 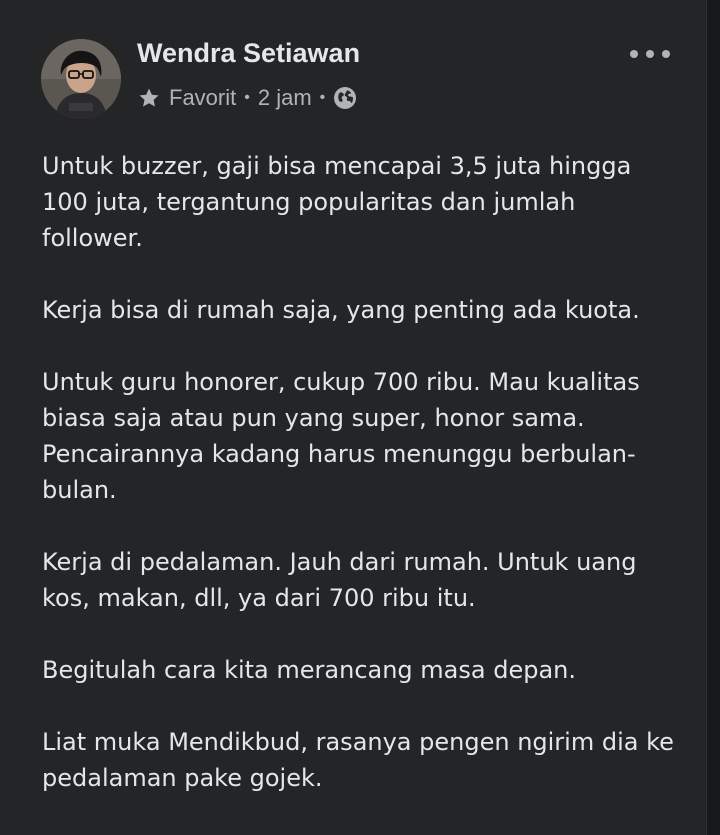 I want to click on avatar, so click(x=81, y=79).